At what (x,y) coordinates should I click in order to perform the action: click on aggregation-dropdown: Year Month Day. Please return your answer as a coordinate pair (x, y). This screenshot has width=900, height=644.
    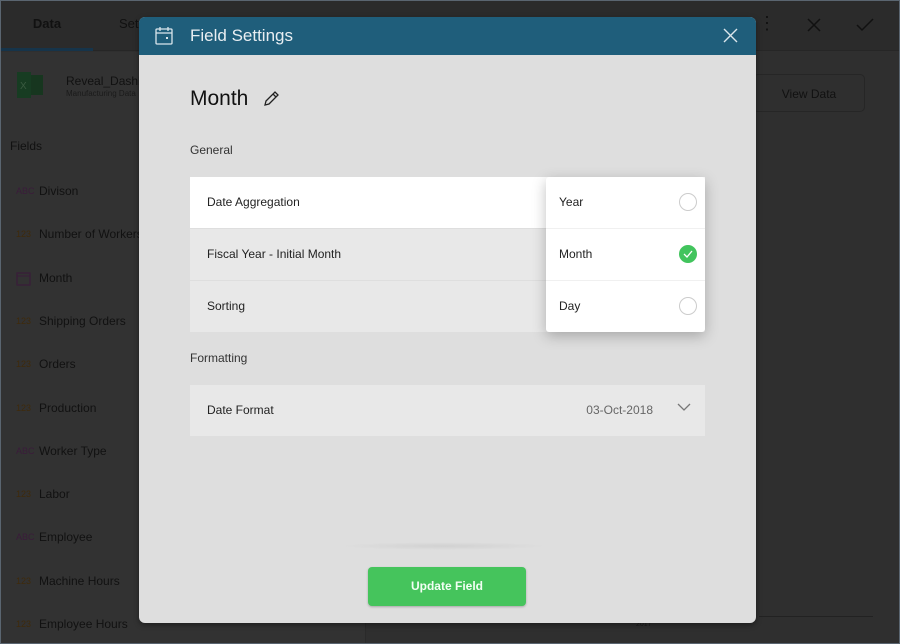
    Looking at the image, I should click on (625, 254).